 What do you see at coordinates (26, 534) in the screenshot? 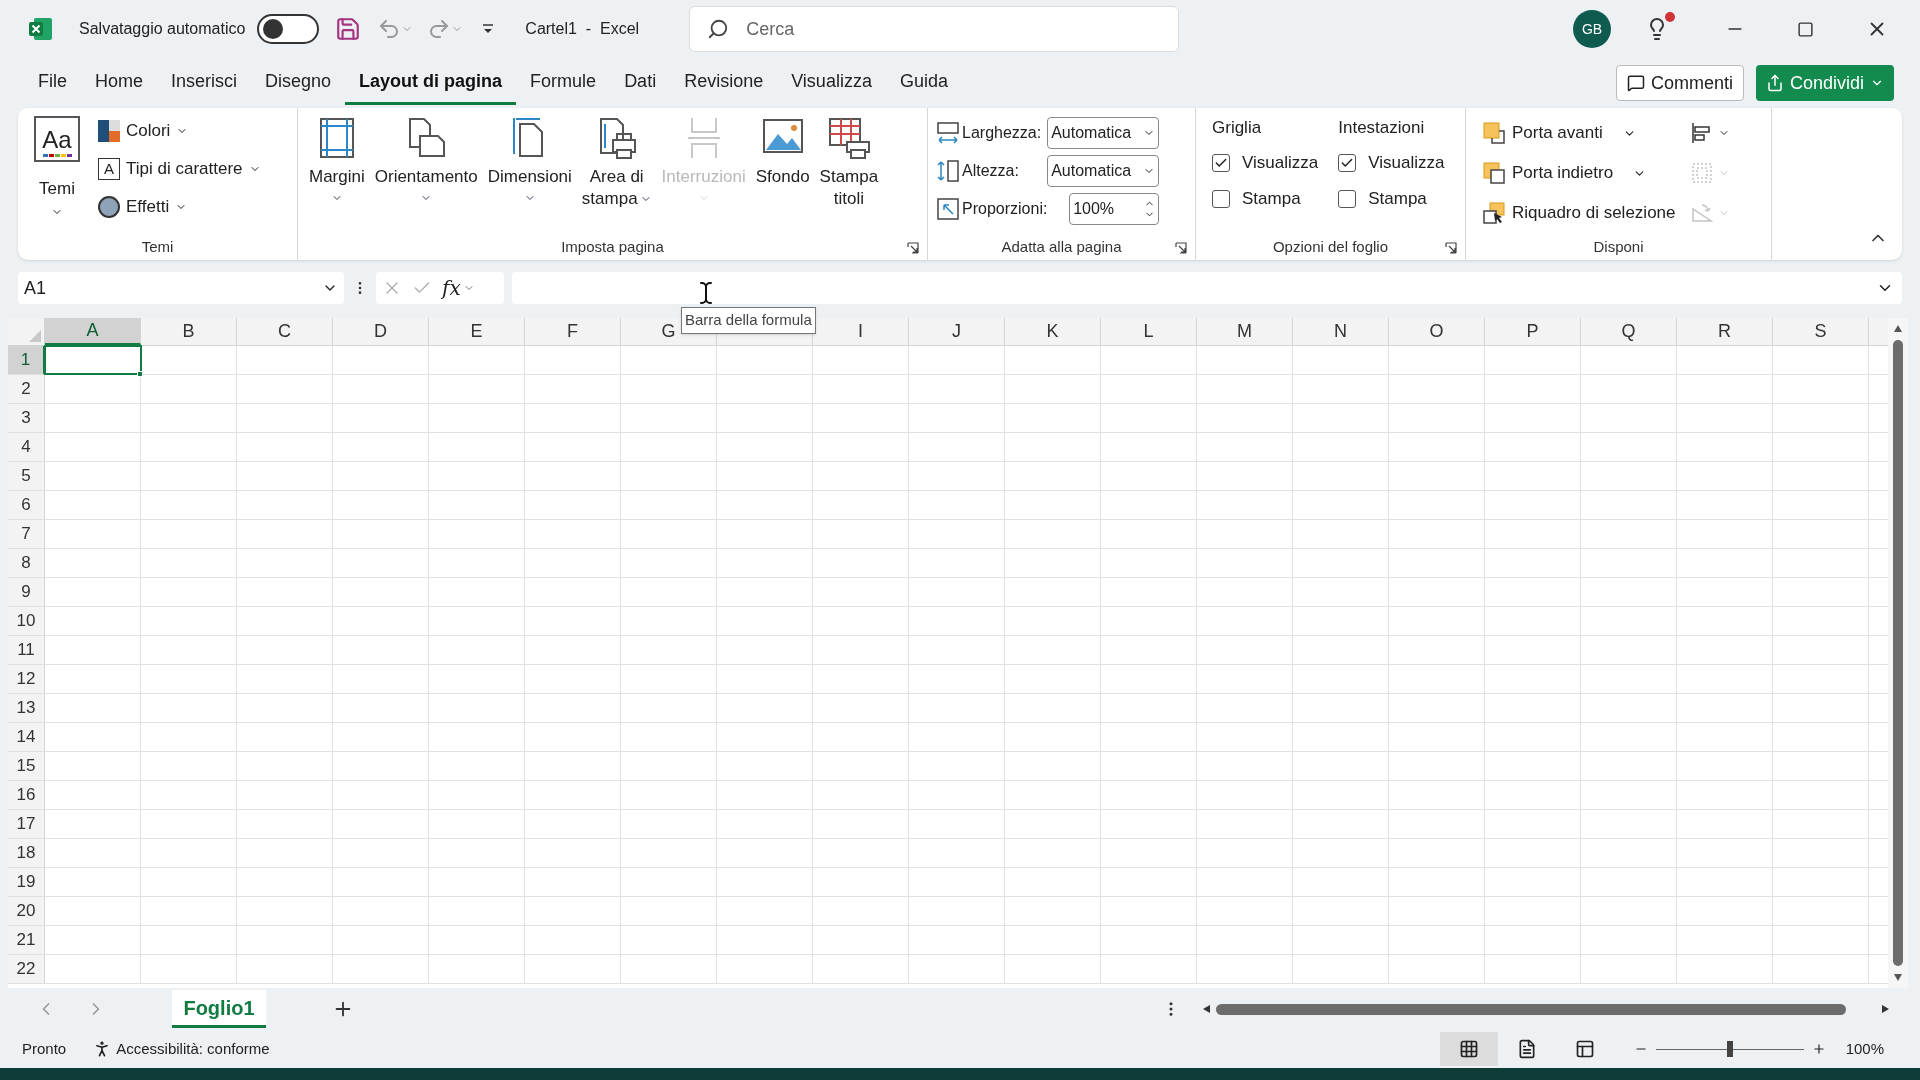
I see `row-header: 7` at bounding box center [26, 534].